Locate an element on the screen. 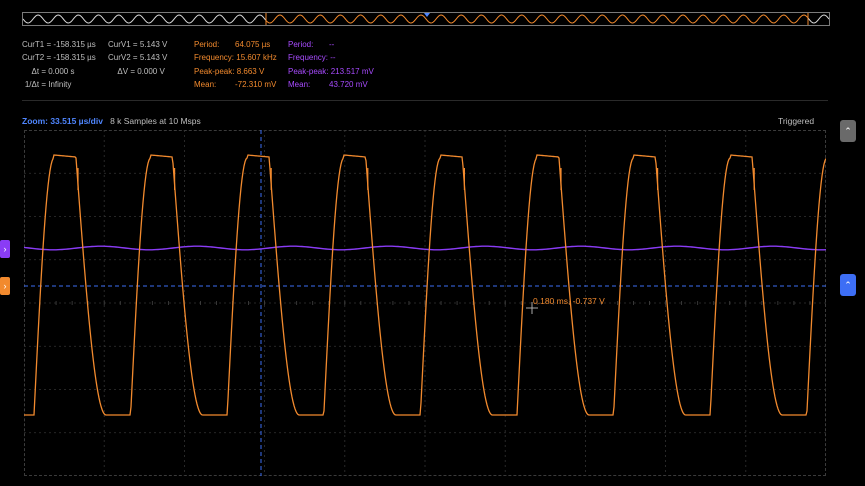  ch1-frequency-value: 15.607 kHz is located at coordinates (256, 58).